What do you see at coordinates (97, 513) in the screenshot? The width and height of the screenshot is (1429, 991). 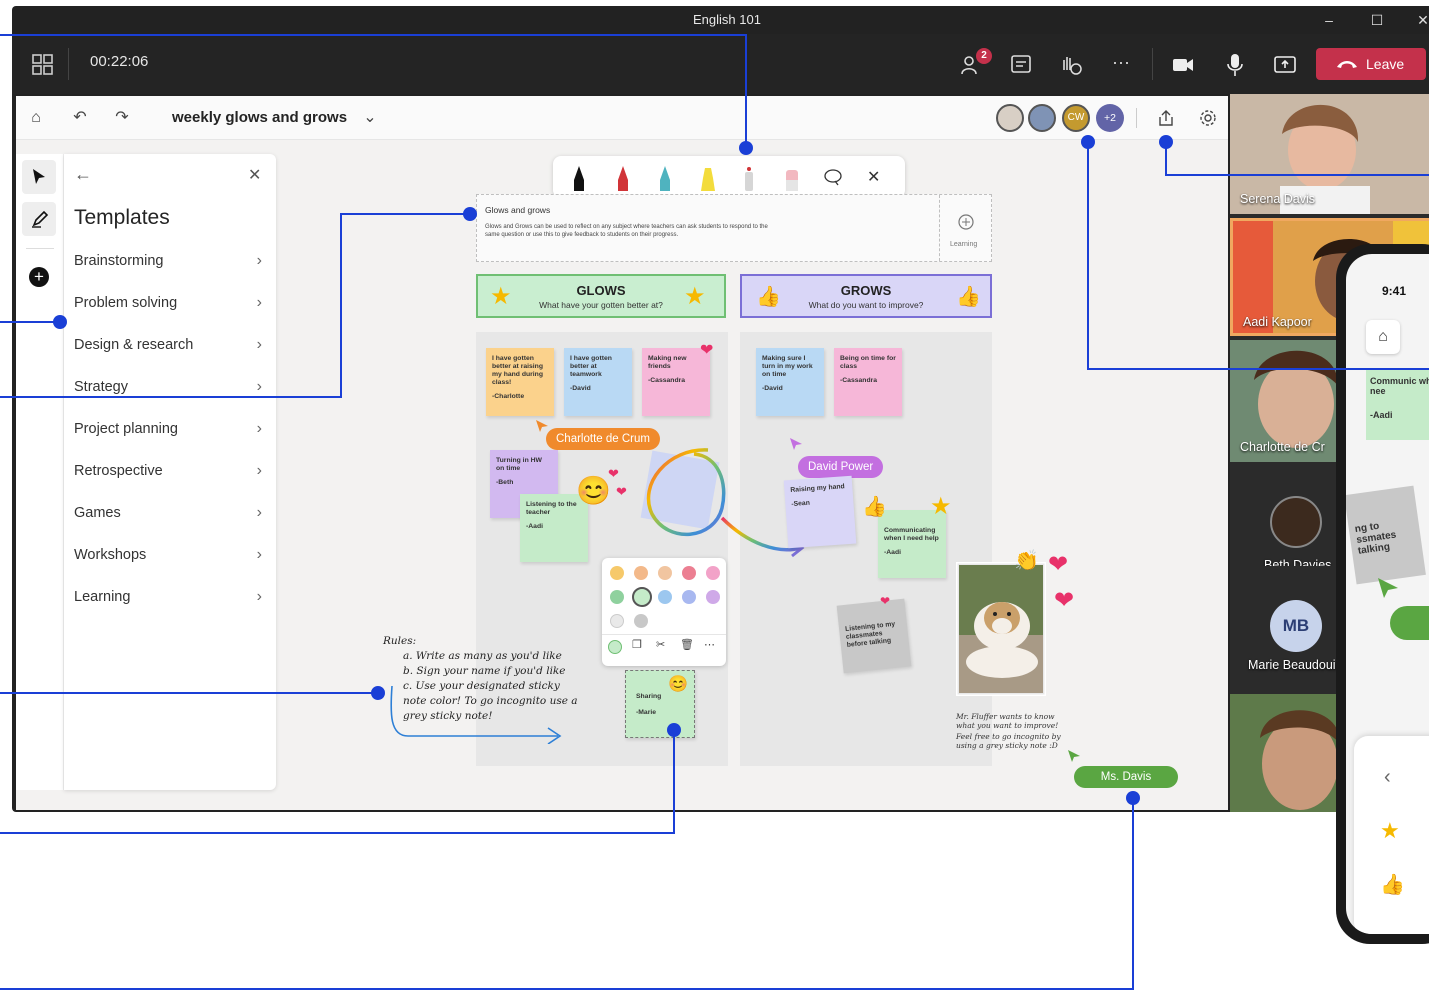 I see `menu-label: Games` at bounding box center [97, 513].